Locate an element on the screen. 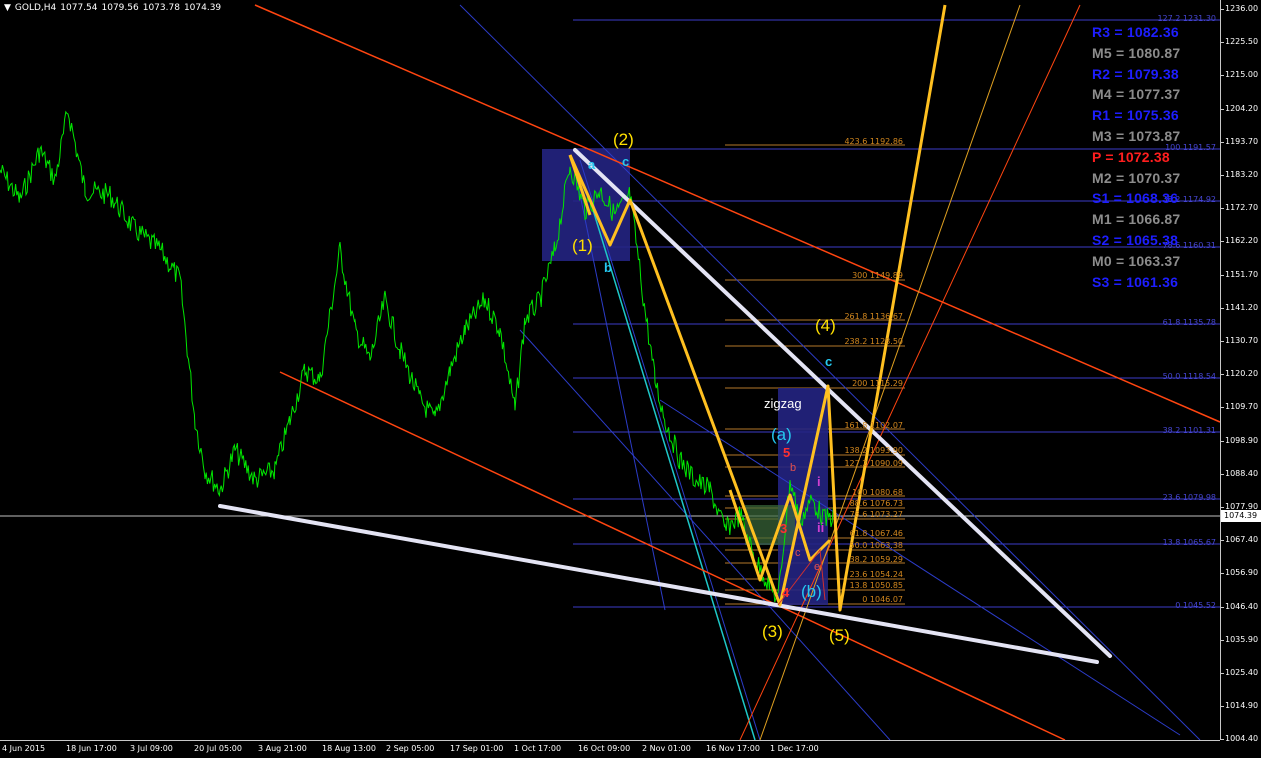 The image size is (1261, 758). fibo-retracement-label: 50.0 1118.54 is located at coordinates (1189, 376).